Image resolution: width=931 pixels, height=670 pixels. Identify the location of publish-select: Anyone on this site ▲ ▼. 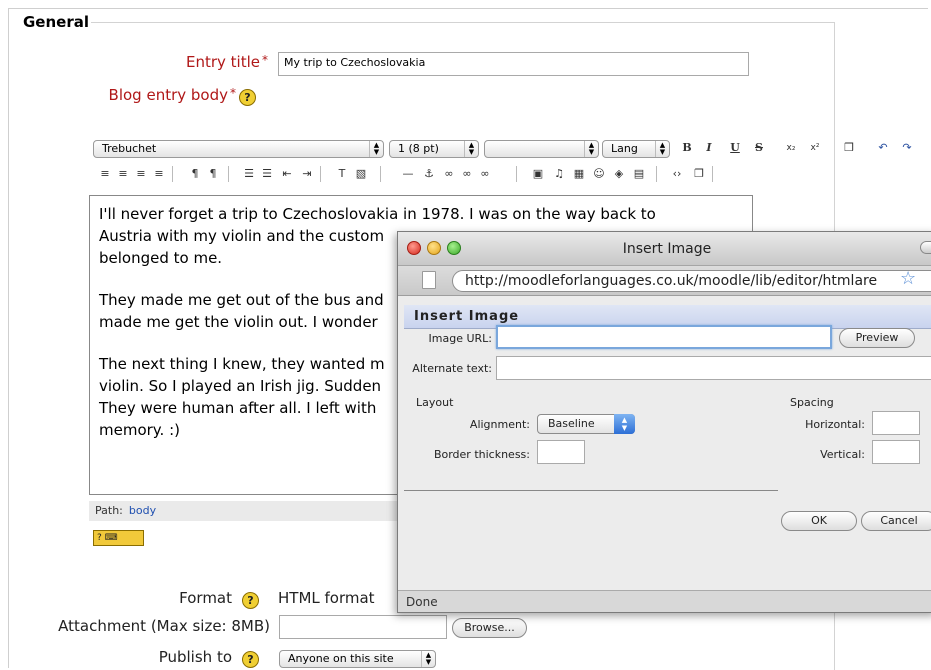
(357, 659).